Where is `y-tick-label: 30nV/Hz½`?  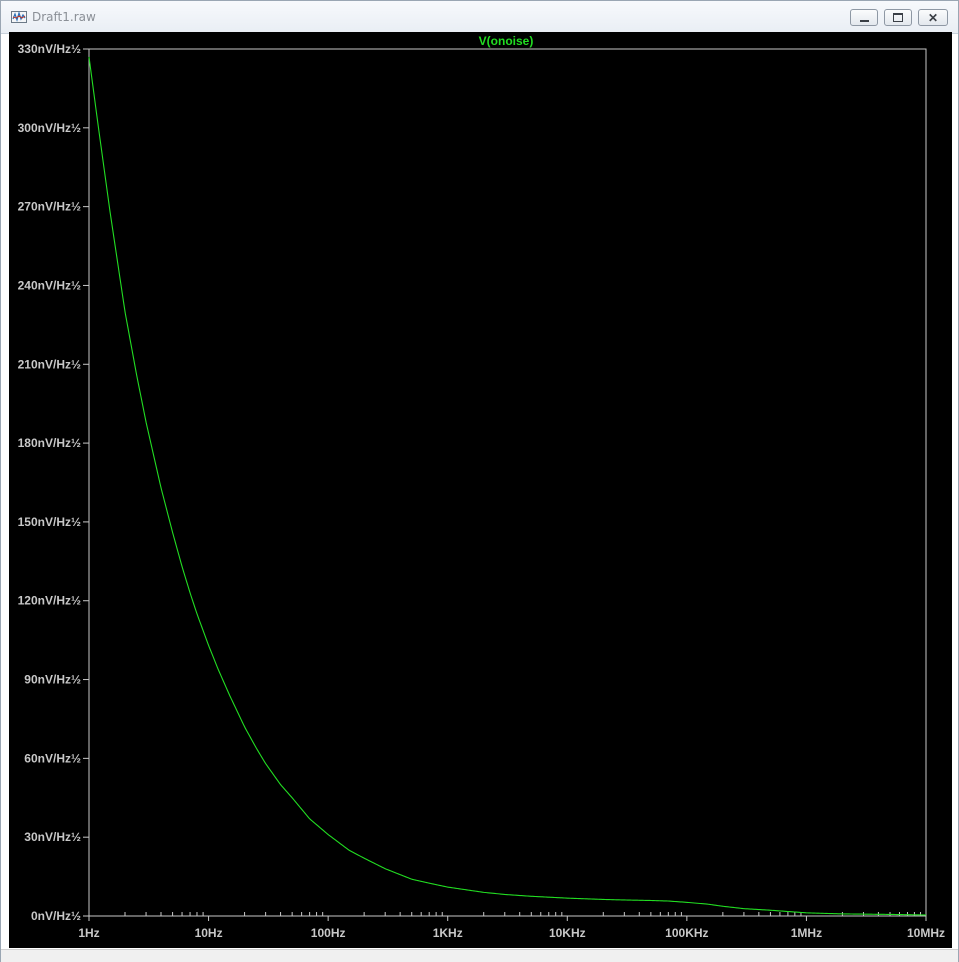 y-tick-label: 30nV/Hz½ is located at coordinates (52, 837).